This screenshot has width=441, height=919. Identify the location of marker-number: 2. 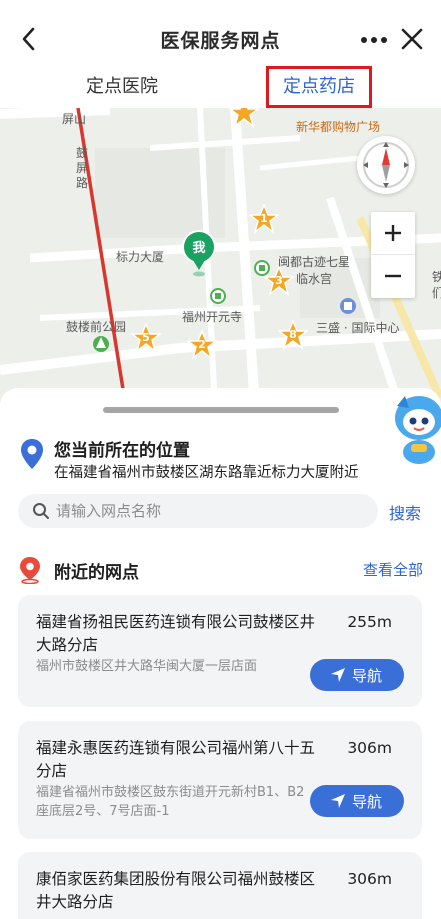
(202, 344).